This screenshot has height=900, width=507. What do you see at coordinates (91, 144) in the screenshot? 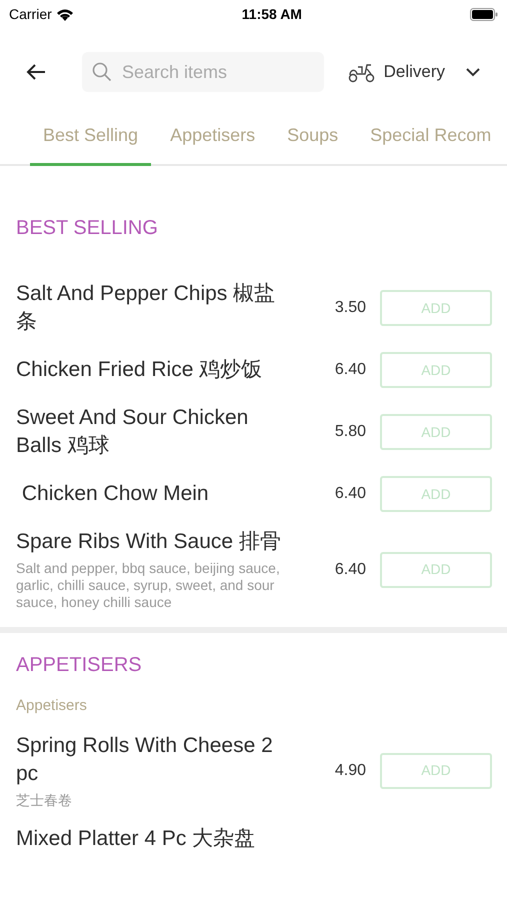
I see `category-tab: Best Selling` at bounding box center [91, 144].